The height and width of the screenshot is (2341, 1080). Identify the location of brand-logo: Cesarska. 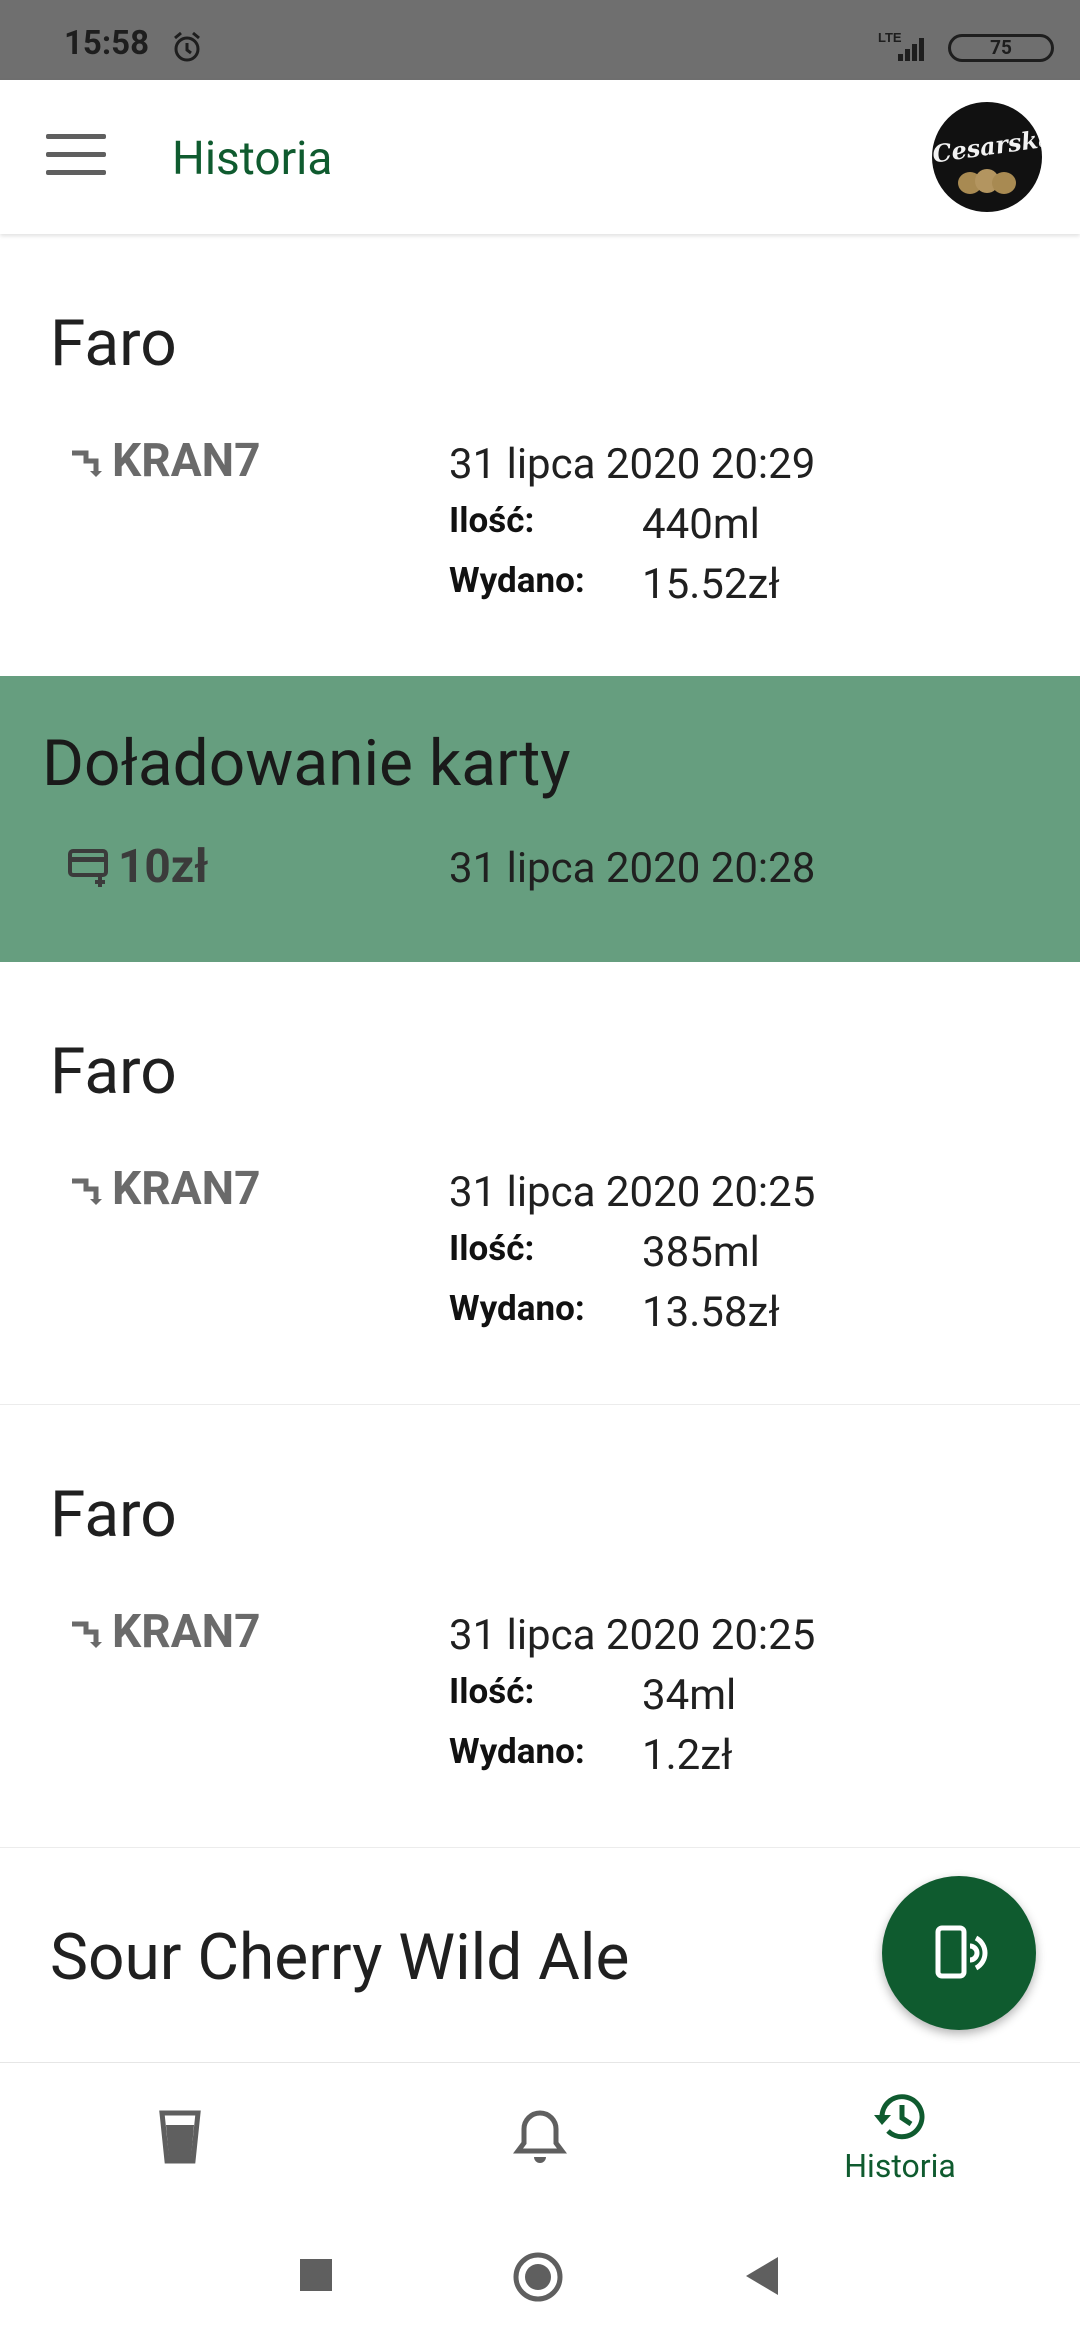
(987, 157).